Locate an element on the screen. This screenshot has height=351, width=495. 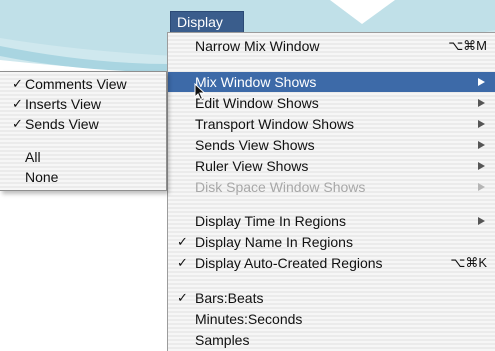
menu-item-display-auto-created-regions: ✓ Display Auto-Created Regions ⌥⌘K is located at coordinates (331, 263).